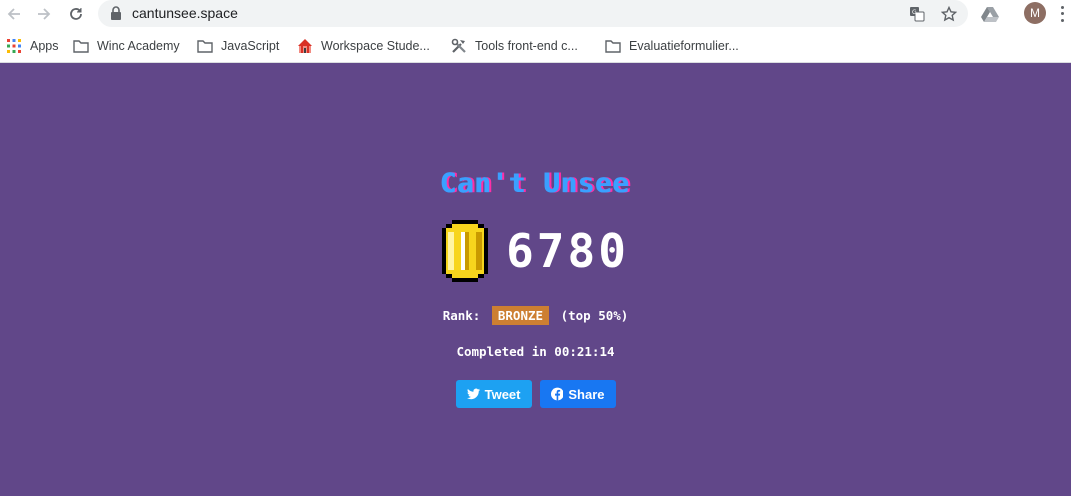 This screenshot has width=1071, height=496. I want to click on avatar: M, so click(1035, 13).